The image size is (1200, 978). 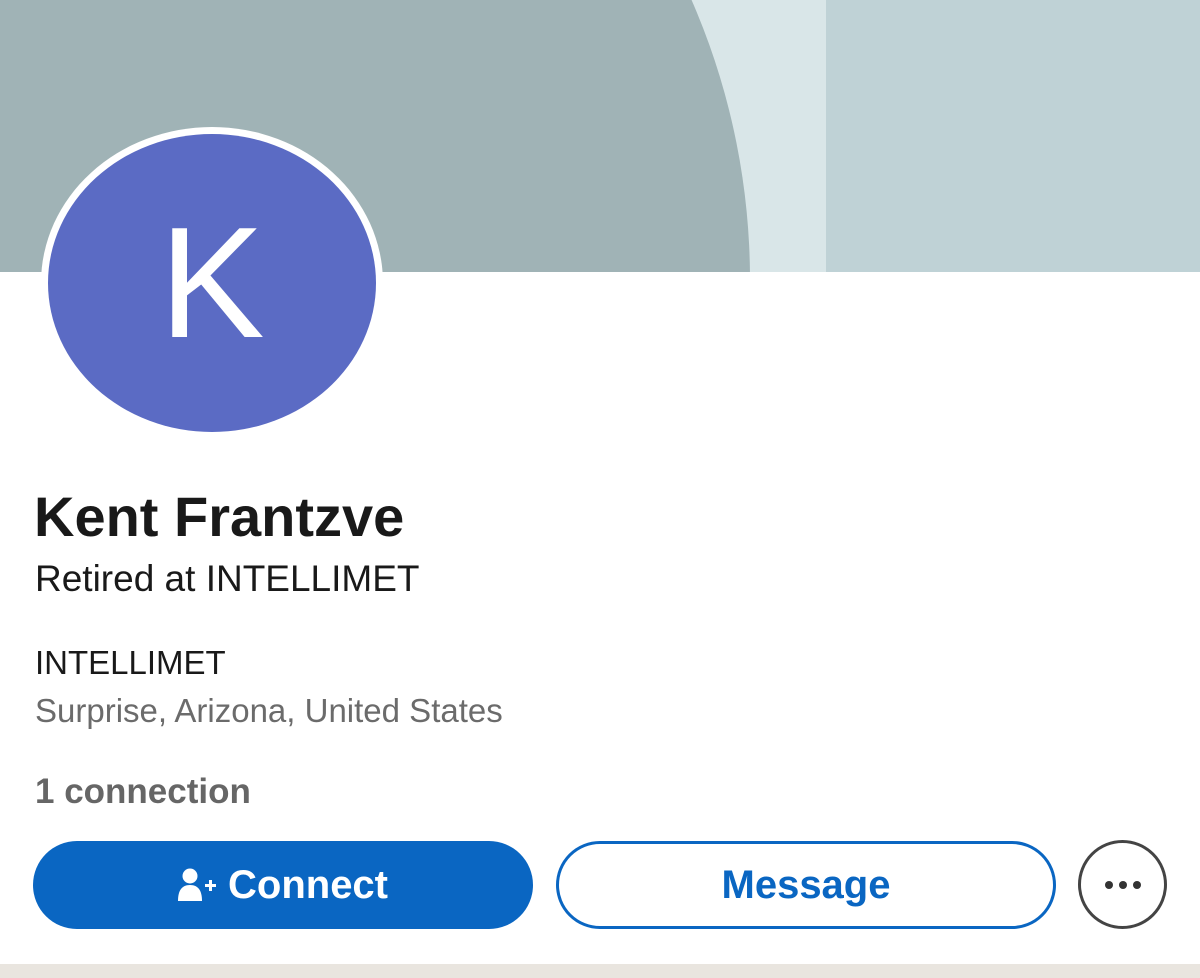 I want to click on connections-count: 1 connection, so click(x=143, y=792).